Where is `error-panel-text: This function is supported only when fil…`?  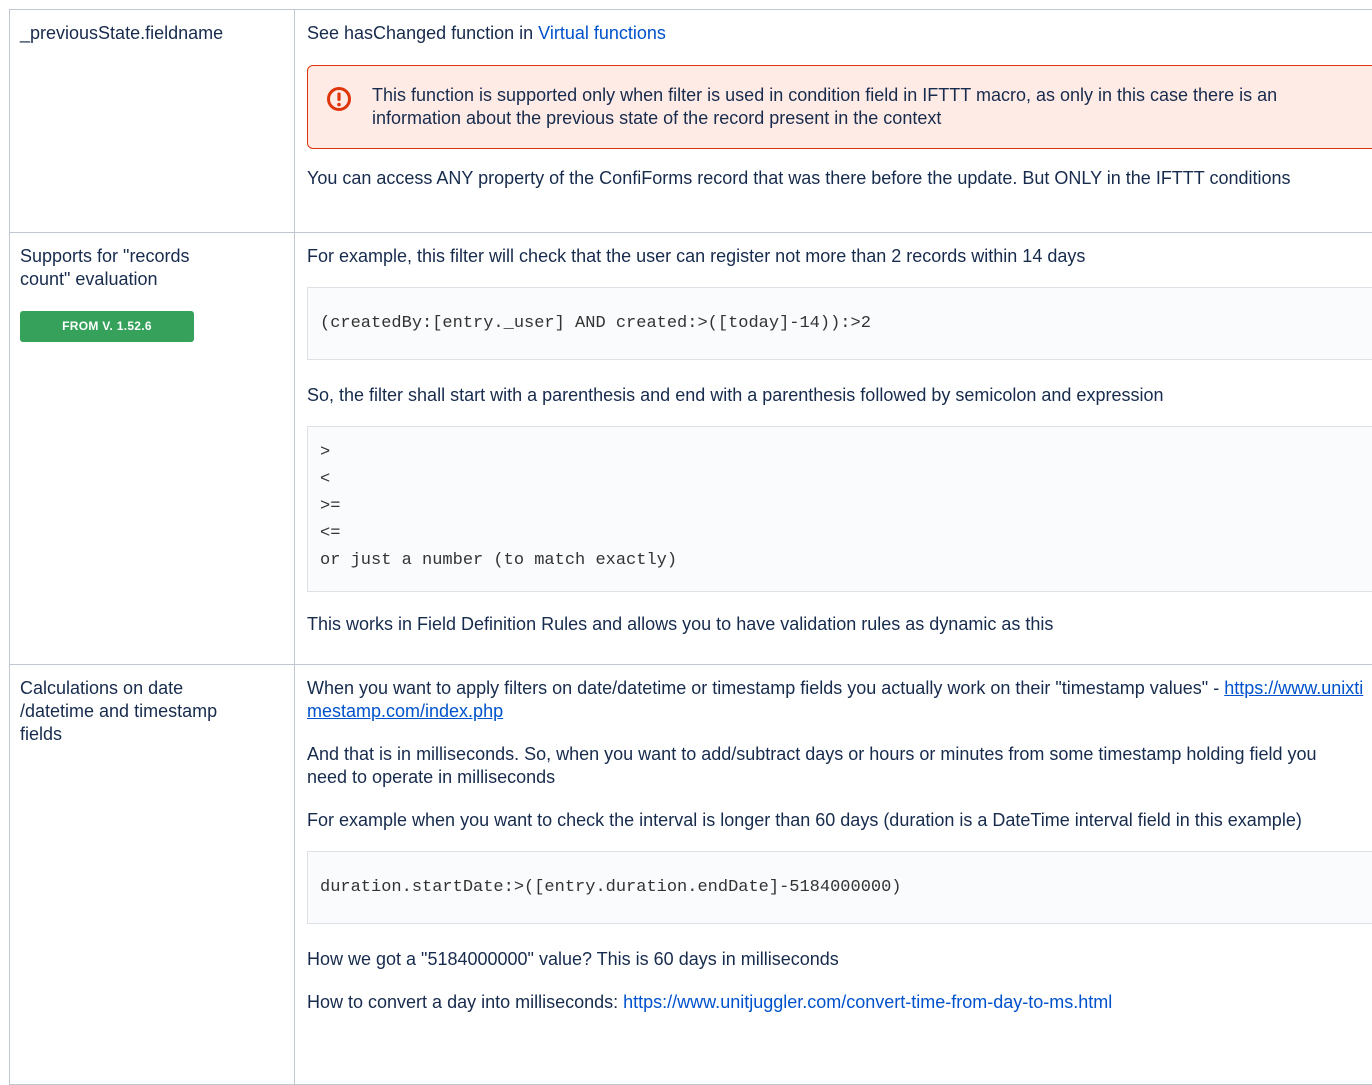
error-panel-text: This function is supported only when fil… is located at coordinates (824, 106).